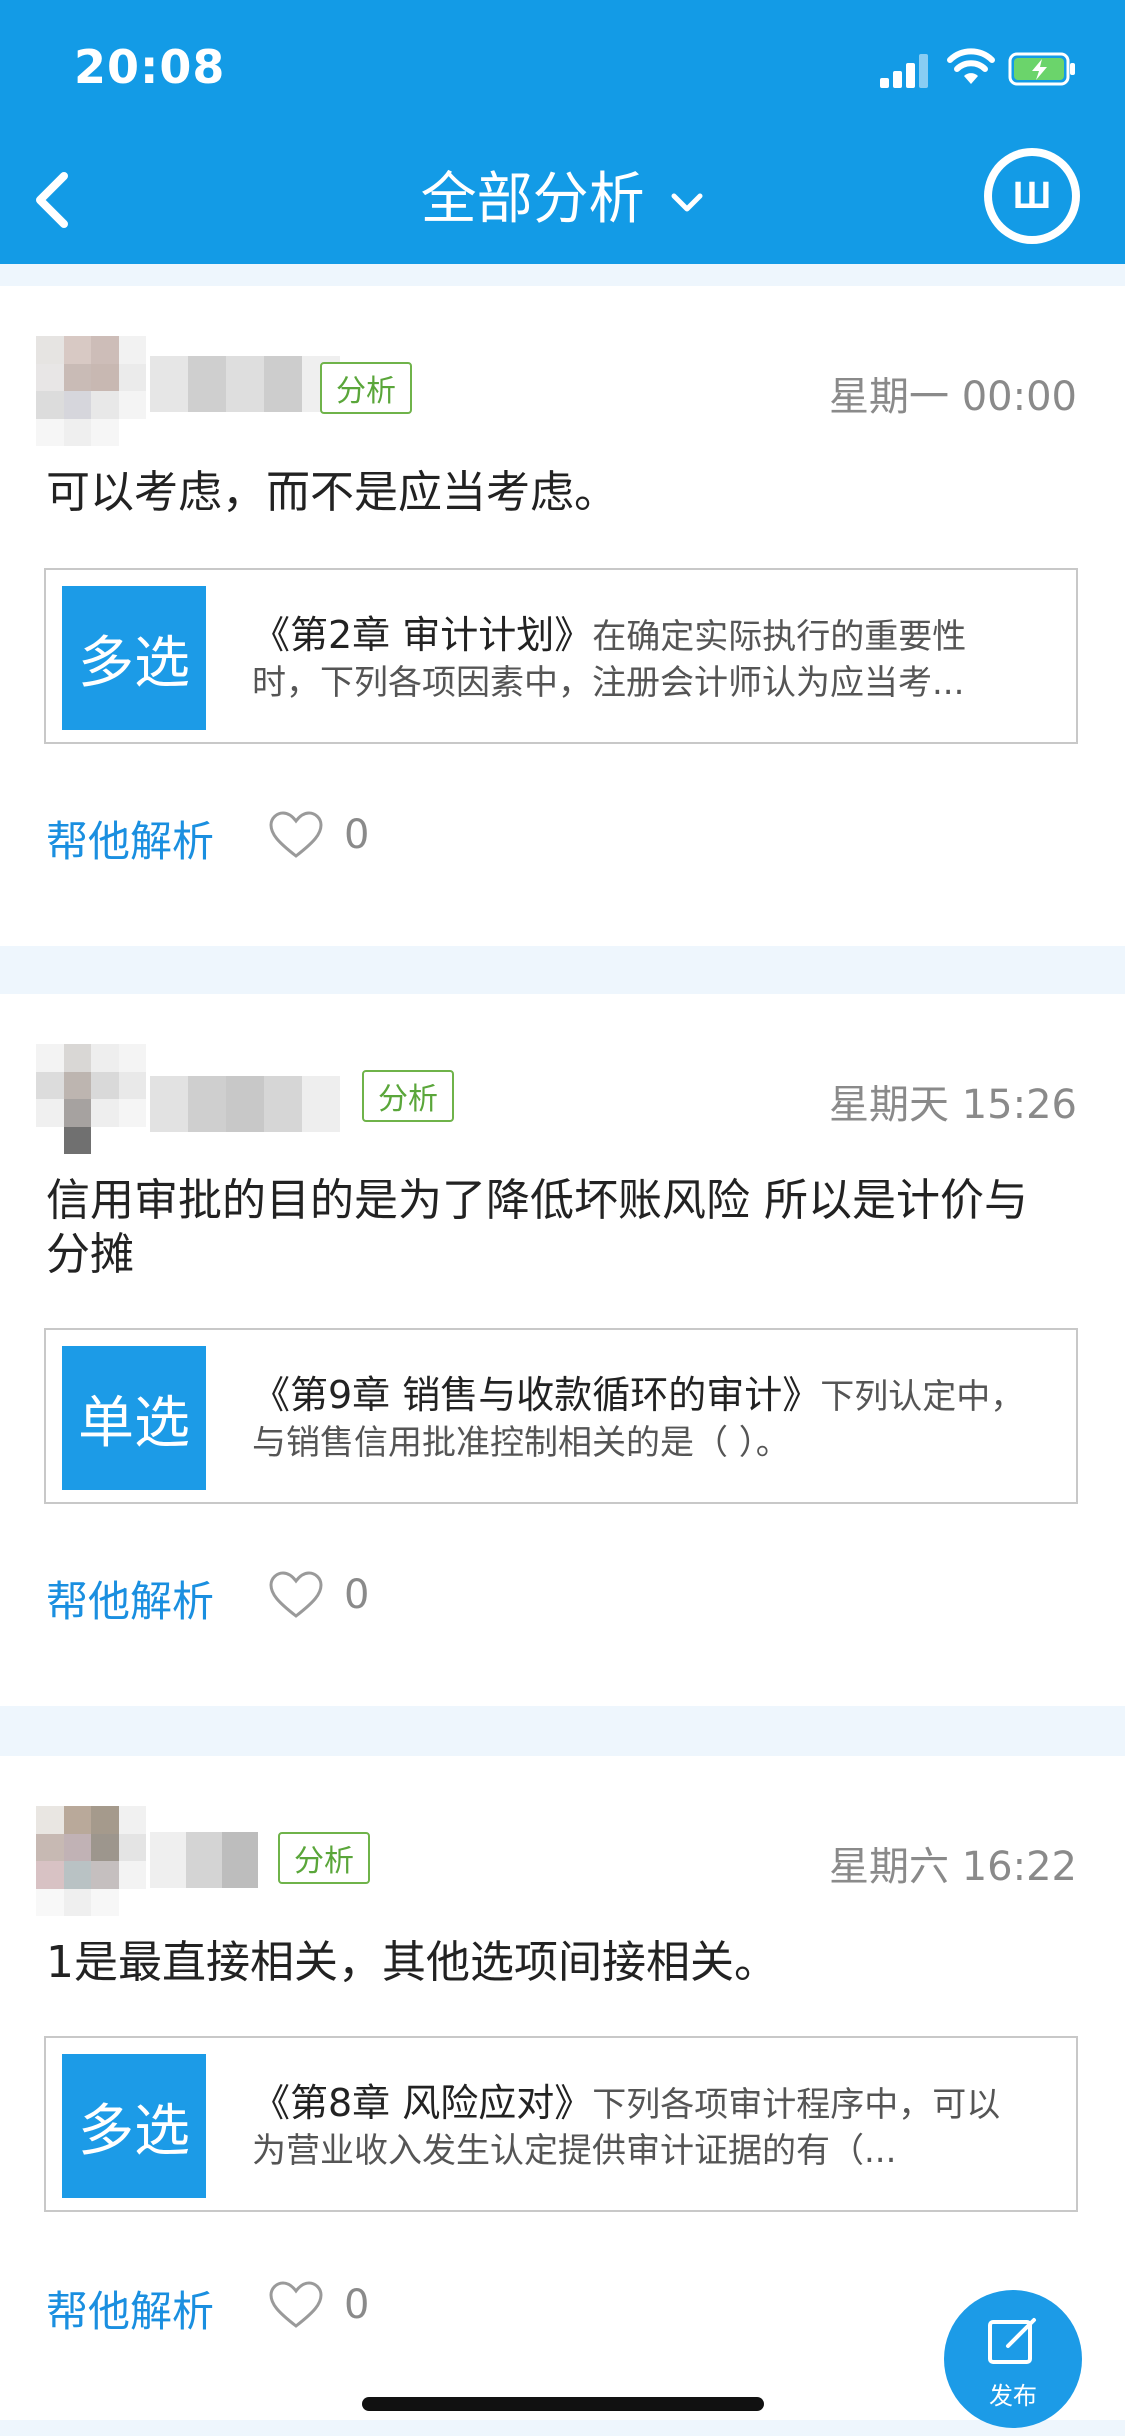 The image size is (1125, 2436). I want to click on status-time: 20:08, so click(150, 67).